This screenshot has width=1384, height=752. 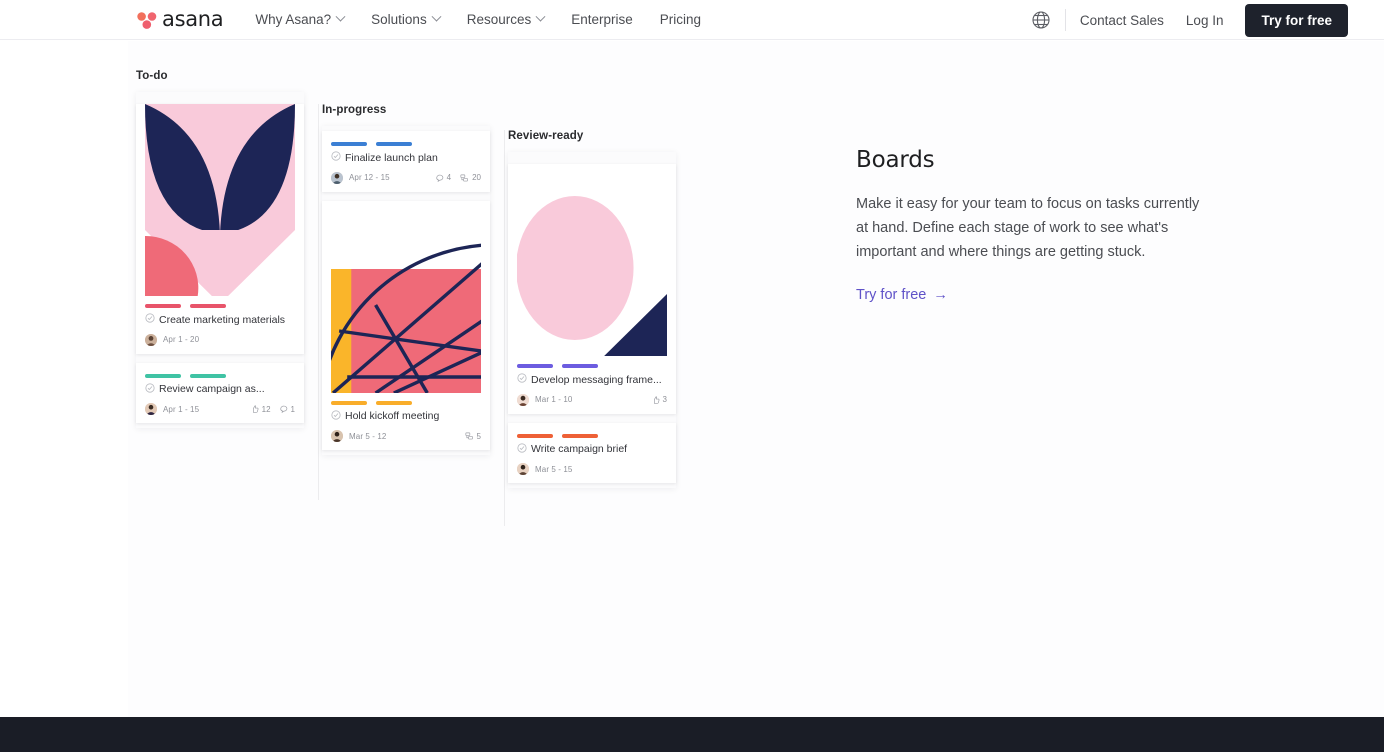 I want to click on nav-label: Enterprise, so click(x=602, y=19).